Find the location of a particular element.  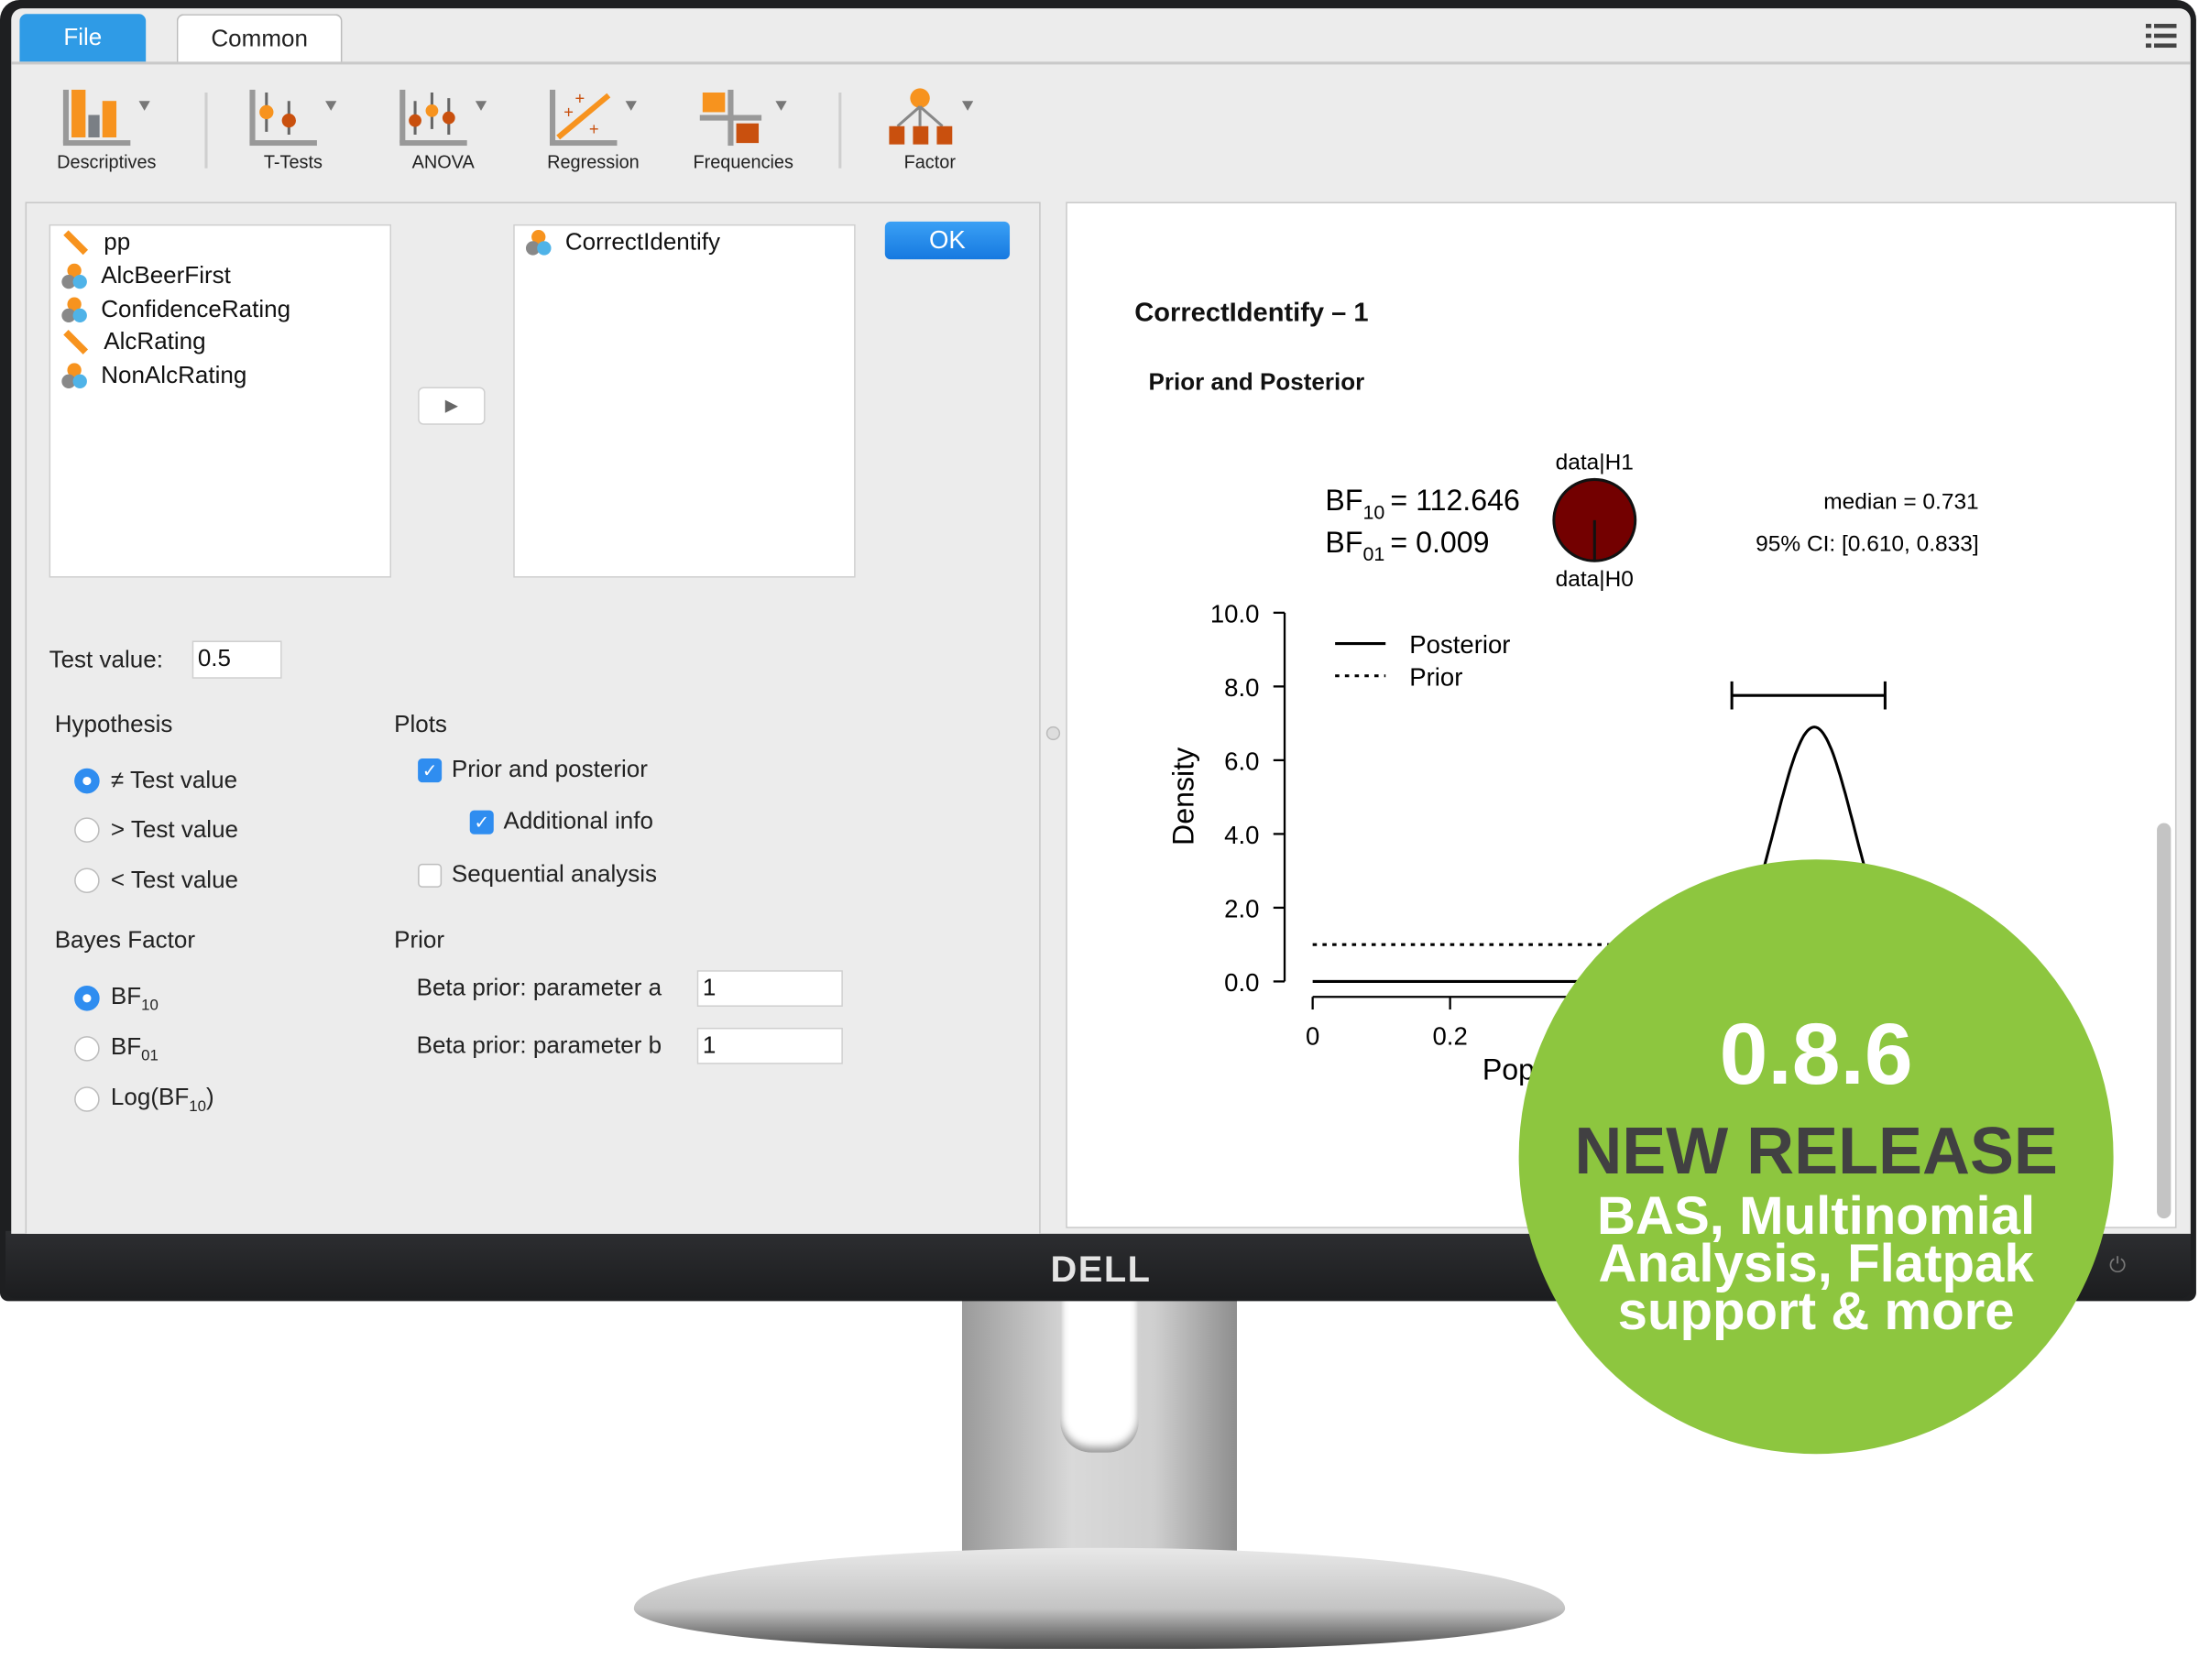

badge-line: support & more is located at coordinates (1816, 1312).